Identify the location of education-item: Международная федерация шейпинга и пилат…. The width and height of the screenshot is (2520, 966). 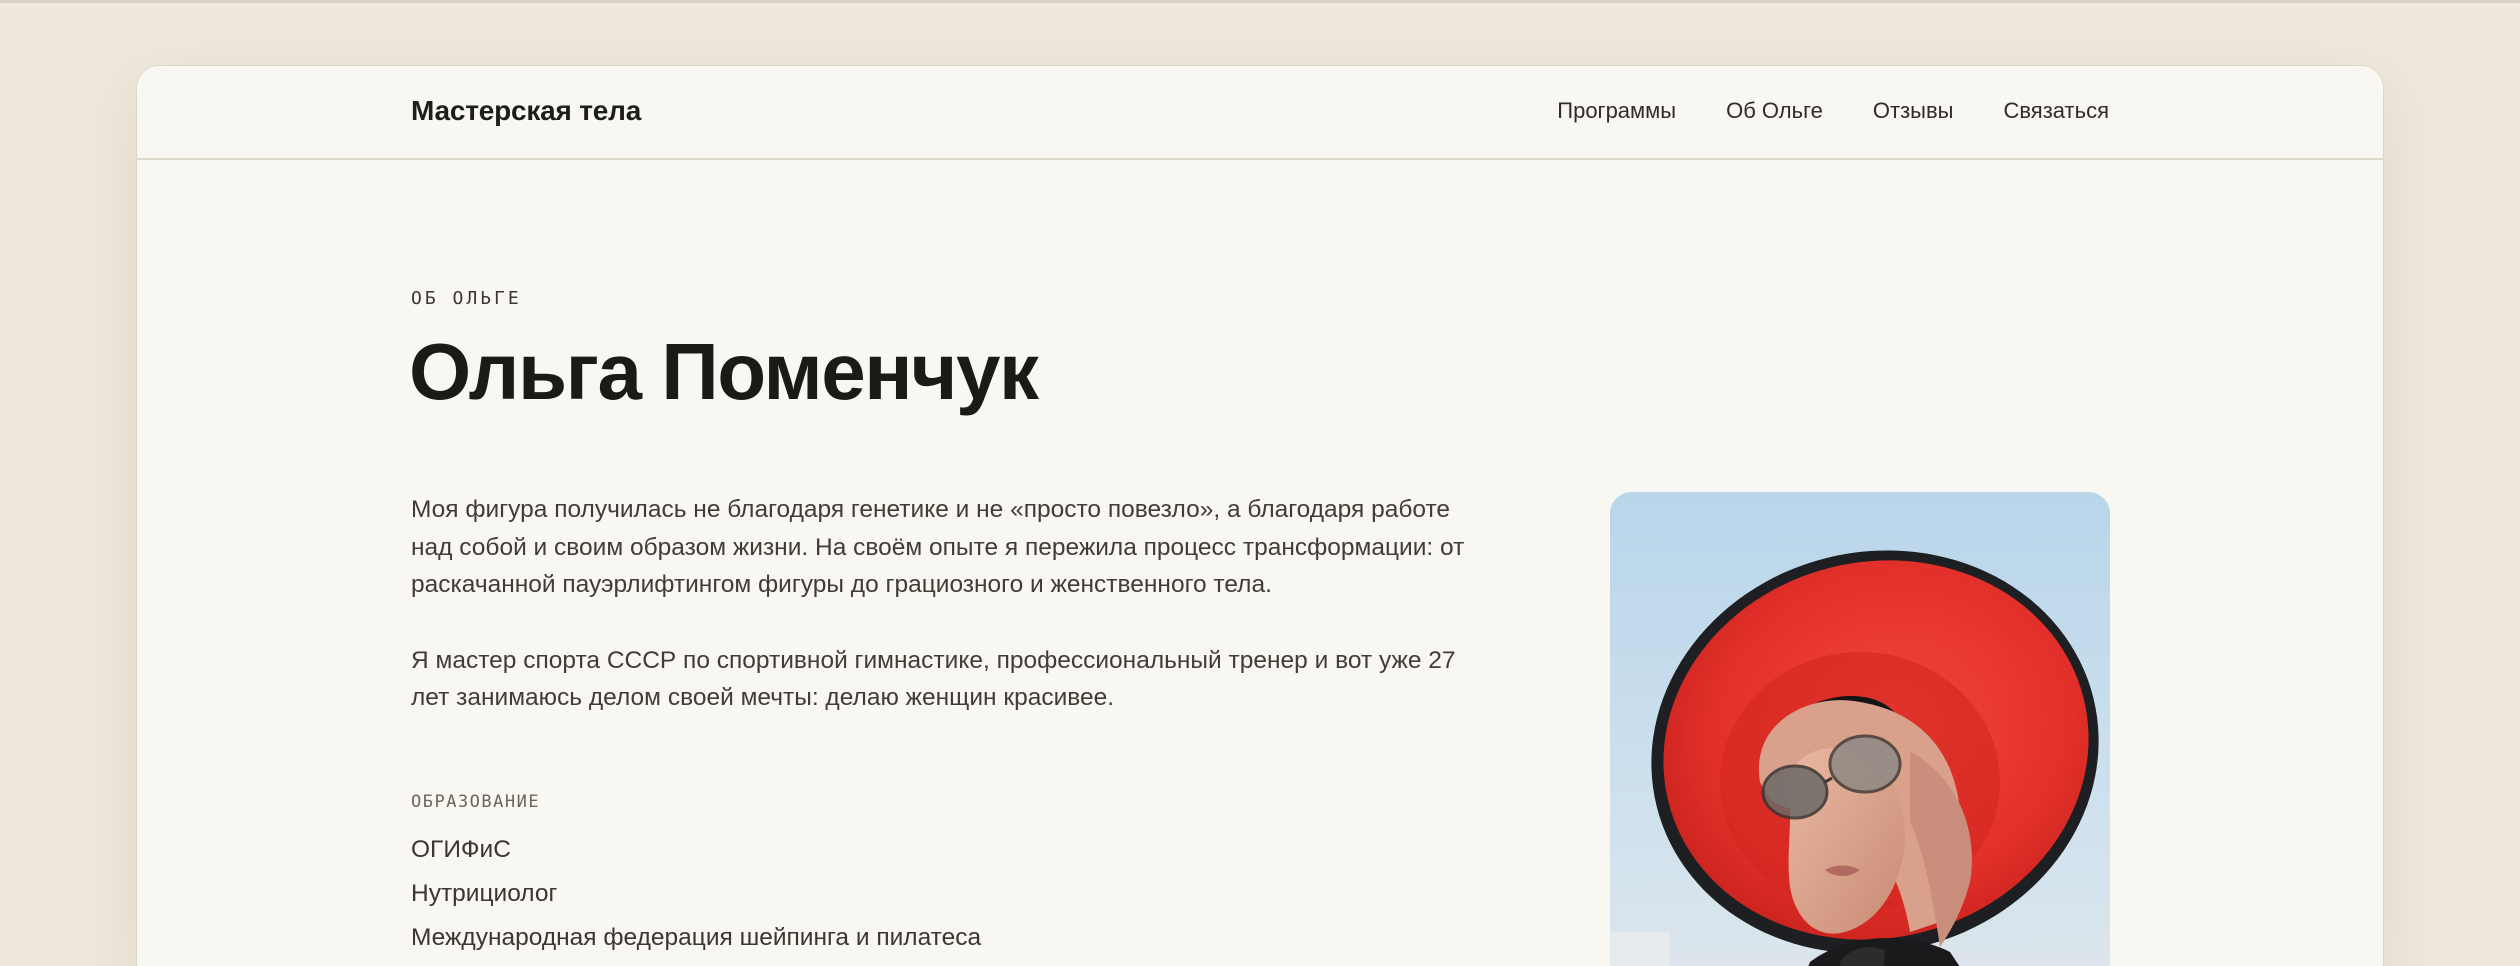
(696, 937).